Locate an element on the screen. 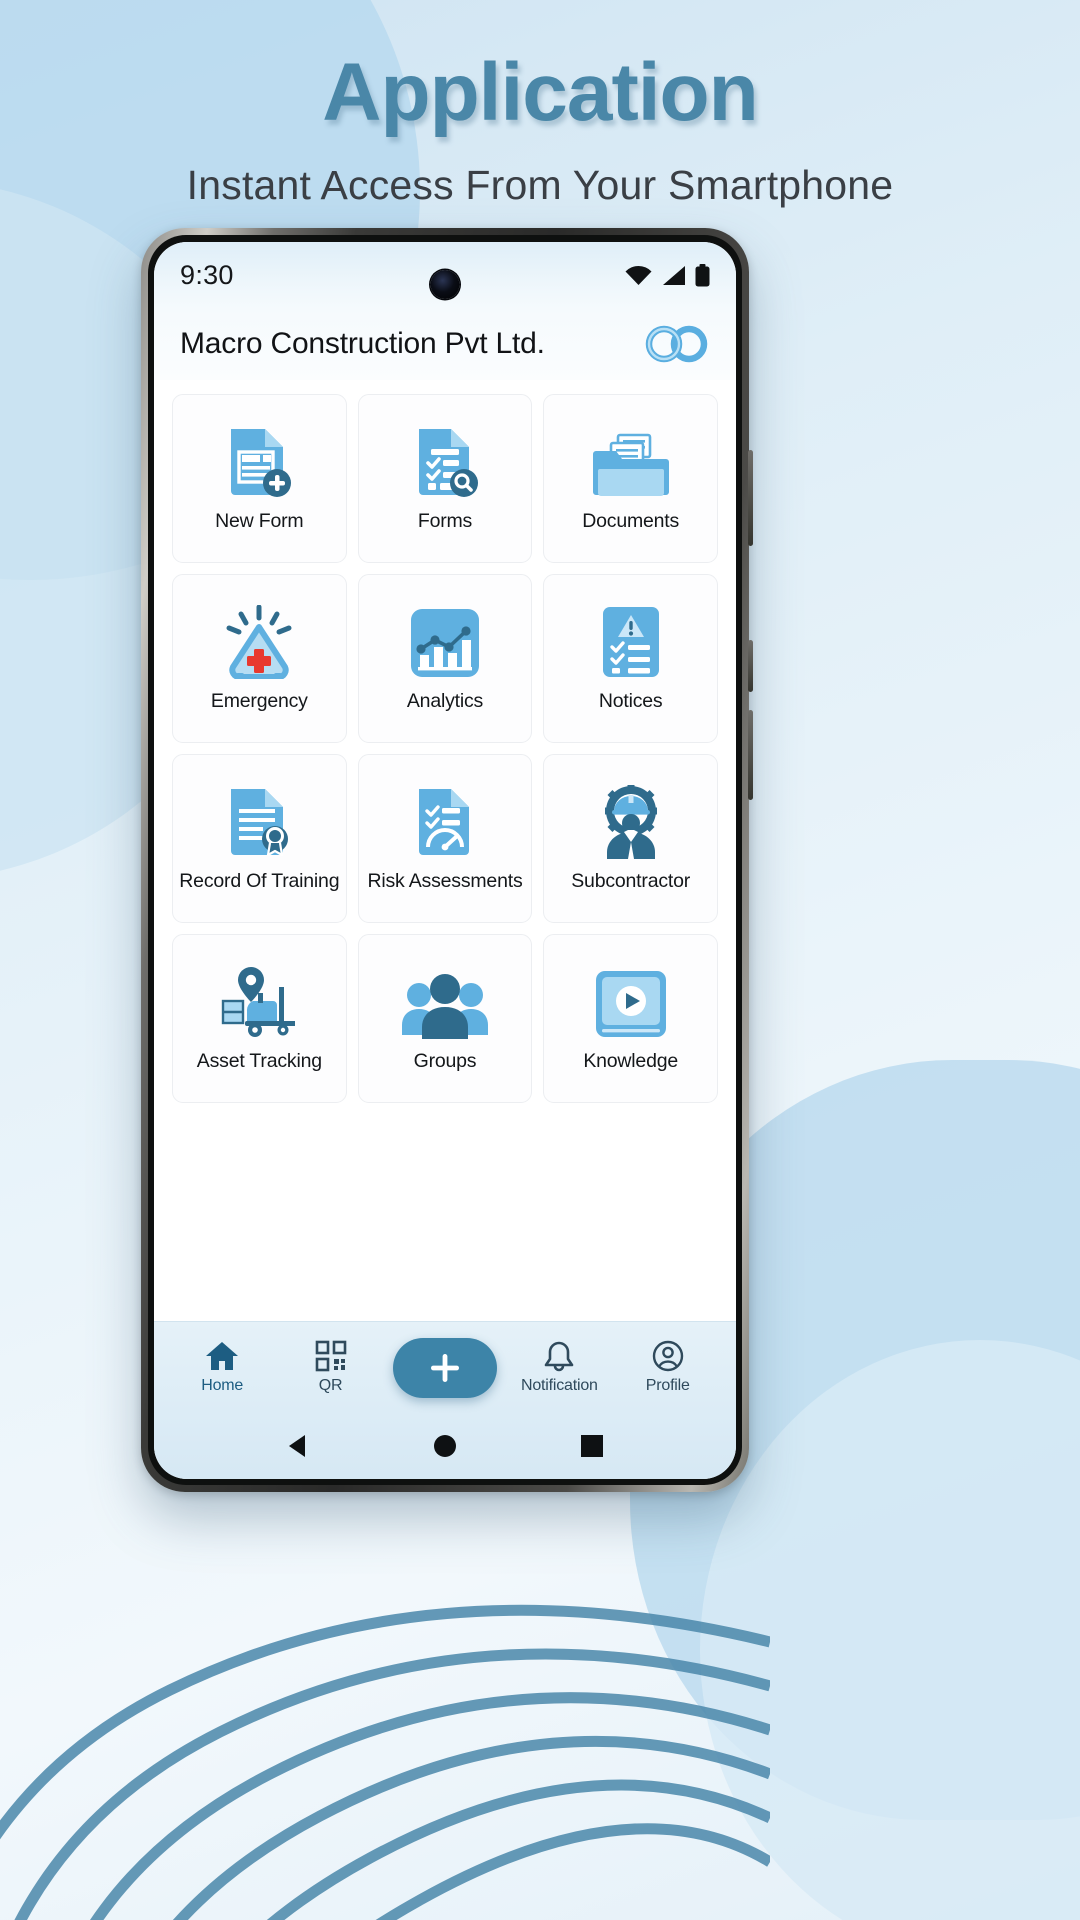 This screenshot has width=1080, height=1920. notice-alert-icon is located at coordinates (631, 642).